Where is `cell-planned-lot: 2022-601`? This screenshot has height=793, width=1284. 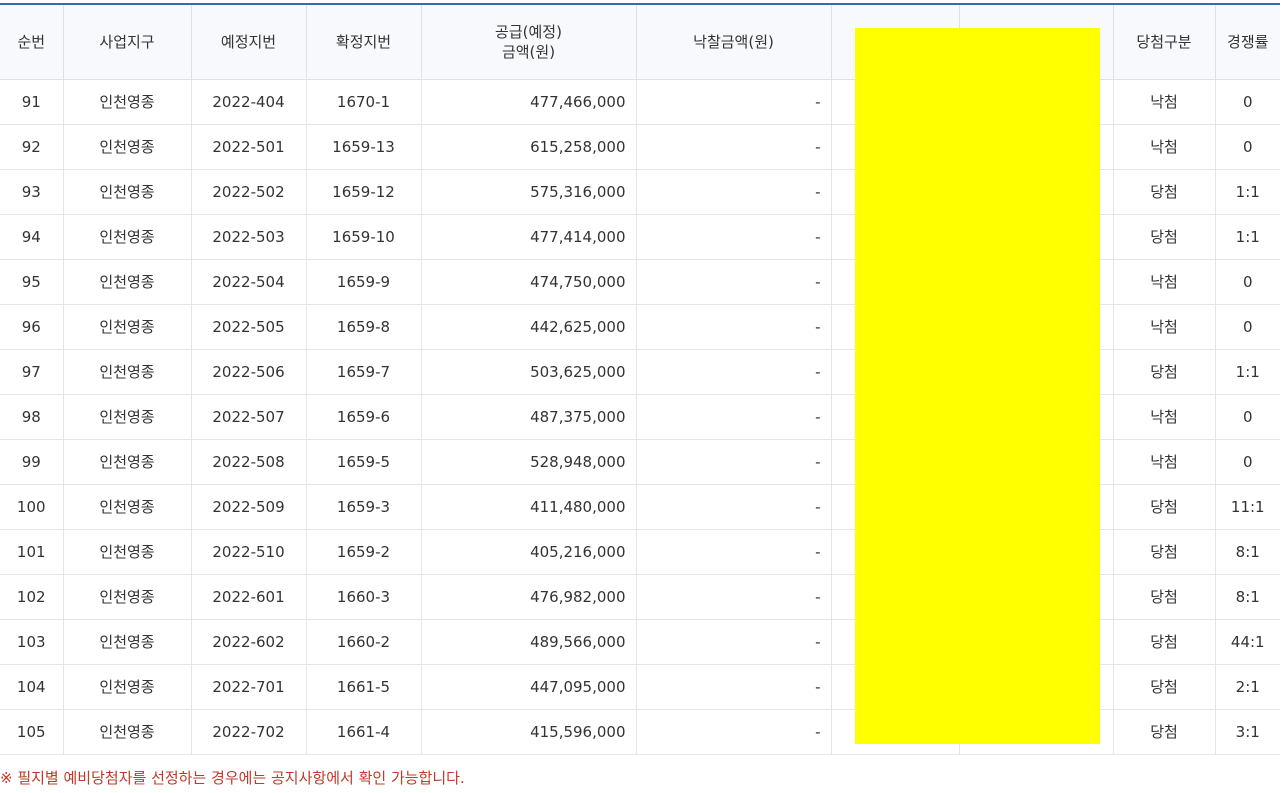 cell-planned-lot: 2022-601 is located at coordinates (248, 597).